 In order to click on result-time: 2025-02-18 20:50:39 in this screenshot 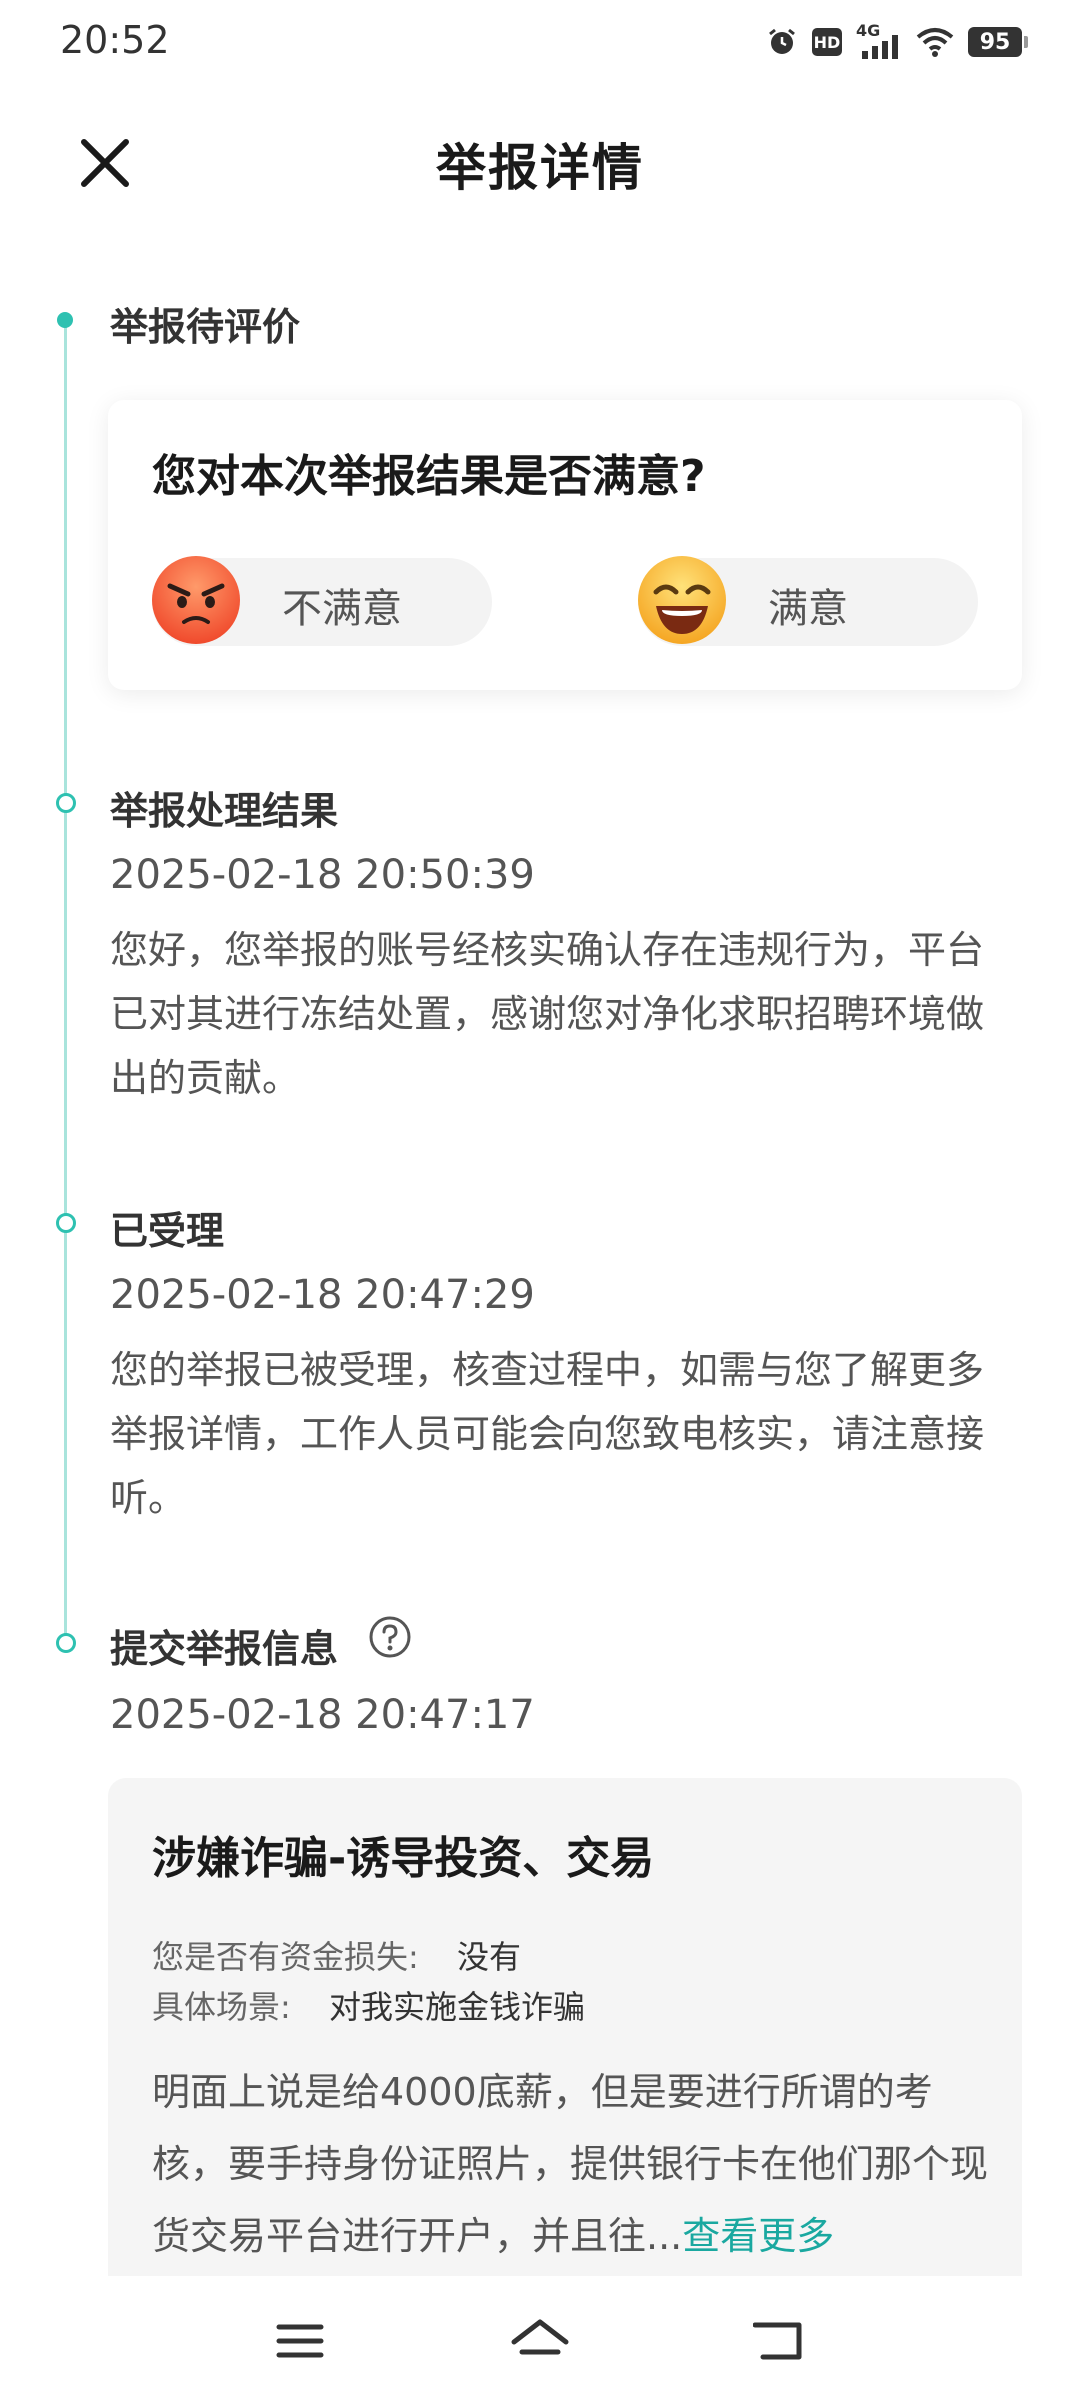, I will do `click(322, 875)`.